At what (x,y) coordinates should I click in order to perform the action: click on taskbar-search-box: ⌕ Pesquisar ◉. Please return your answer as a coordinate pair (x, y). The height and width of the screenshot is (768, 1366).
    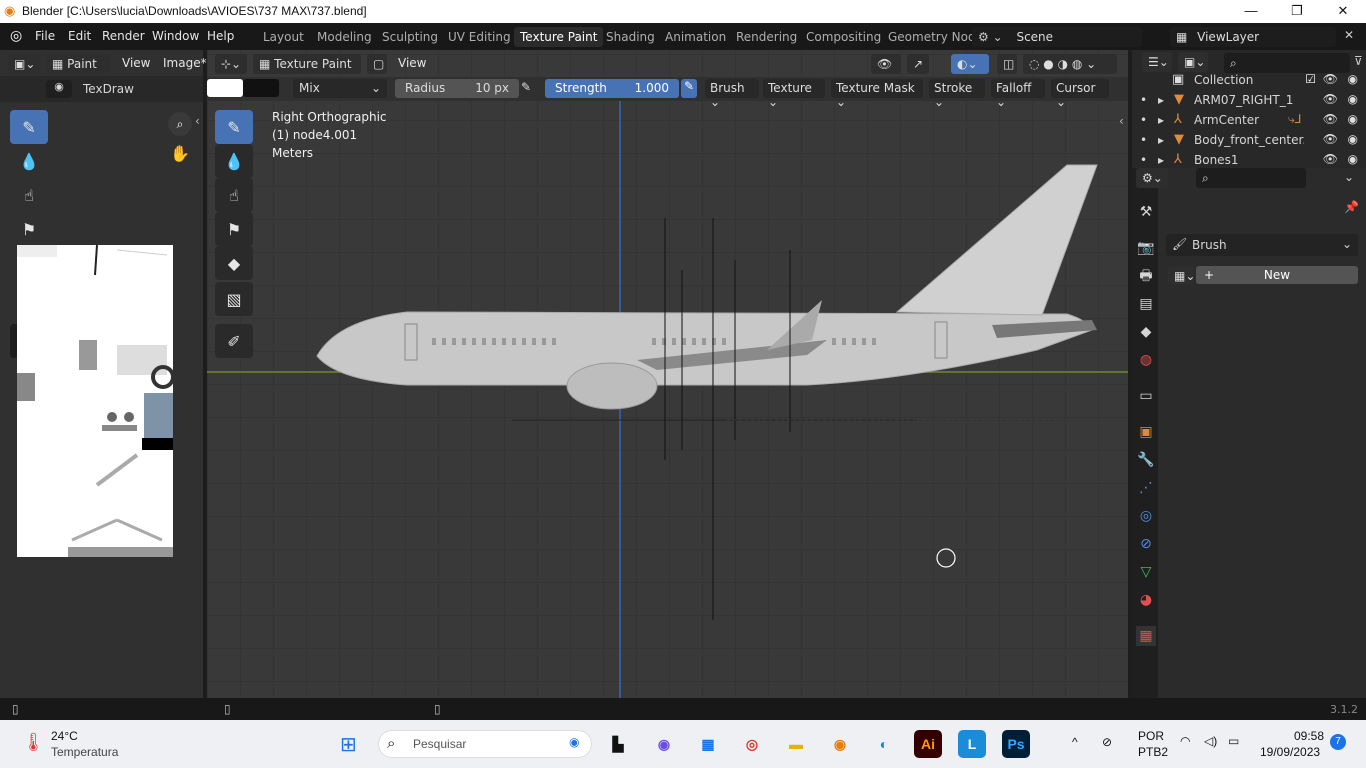
    Looking at the image, I should click on (485, 744).